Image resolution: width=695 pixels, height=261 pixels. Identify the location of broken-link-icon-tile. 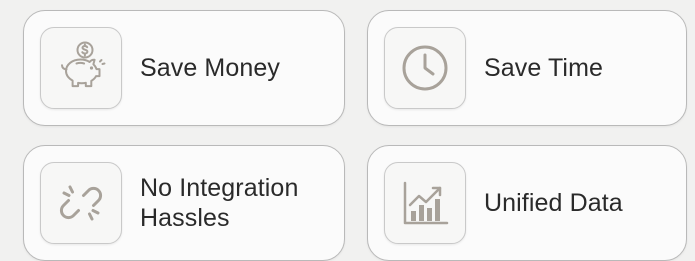
(81, 203).